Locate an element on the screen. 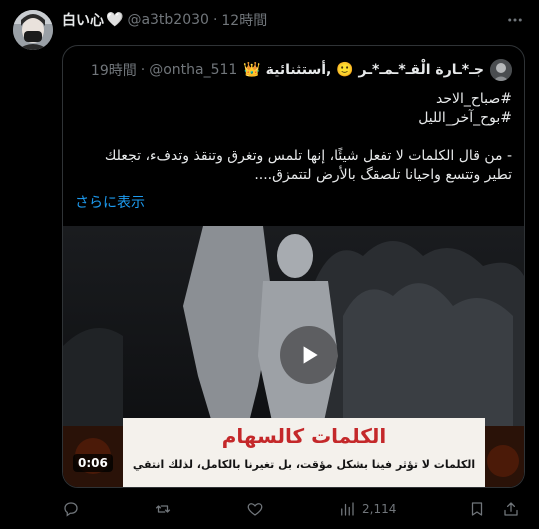  heart-emoji: 🤍 is located at coordinates (115, 20).